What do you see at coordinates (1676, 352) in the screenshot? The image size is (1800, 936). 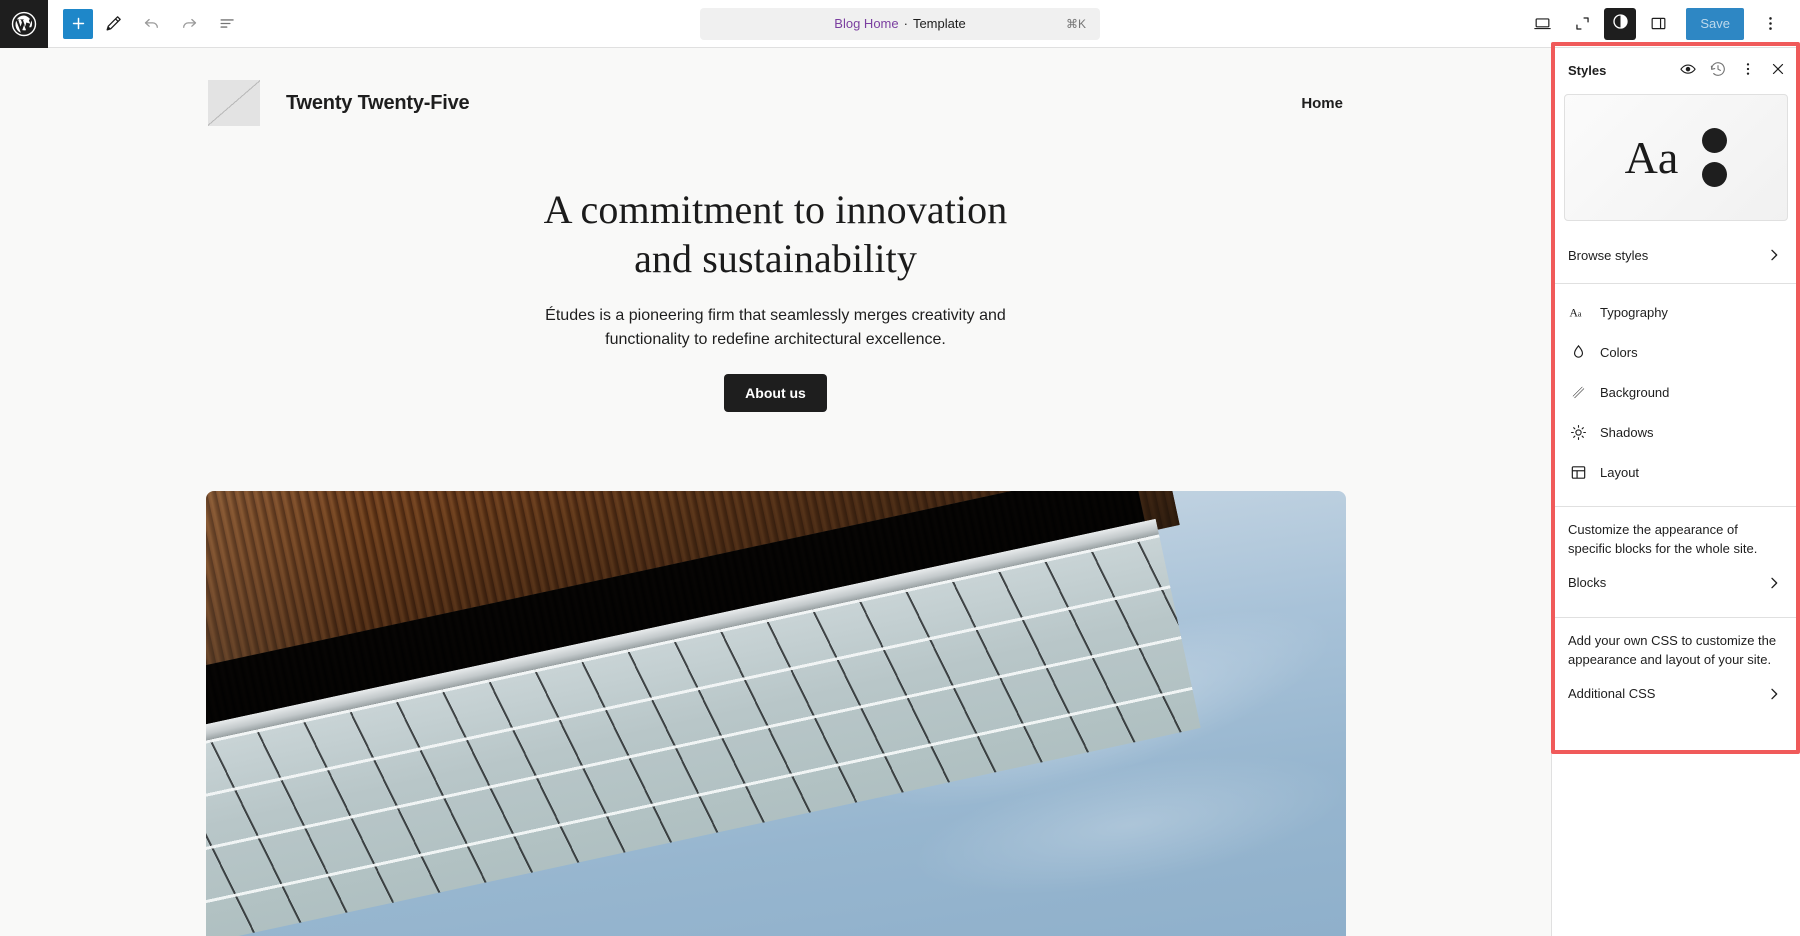 I see `styles-section-colors: Colors` at bounding box center [1676, 352].